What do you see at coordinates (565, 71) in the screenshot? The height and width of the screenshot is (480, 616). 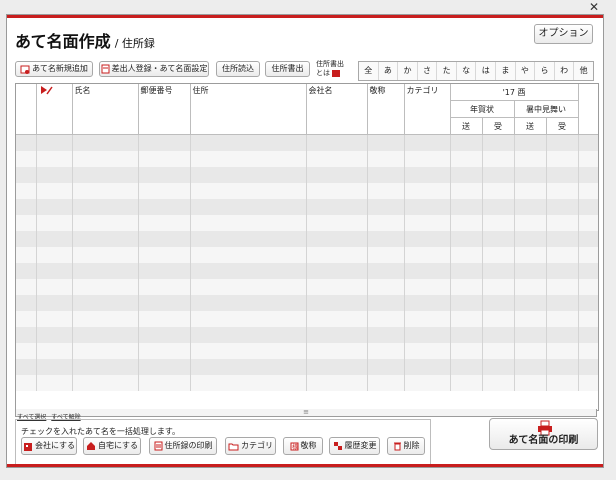 I see `kana-tab: わ` at bounding box center [565, 71].